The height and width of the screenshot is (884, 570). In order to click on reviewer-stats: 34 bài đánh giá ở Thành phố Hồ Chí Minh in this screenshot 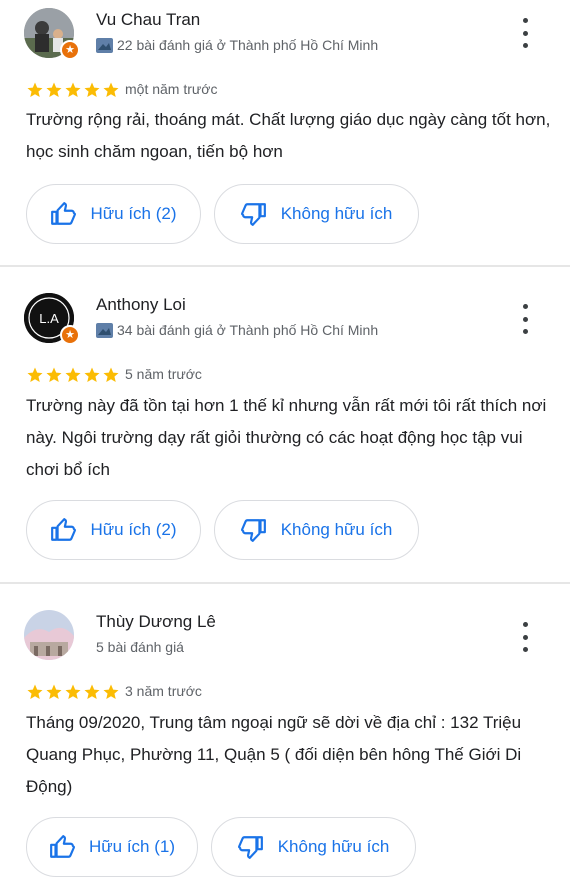, I will do `click(248, 330)`.